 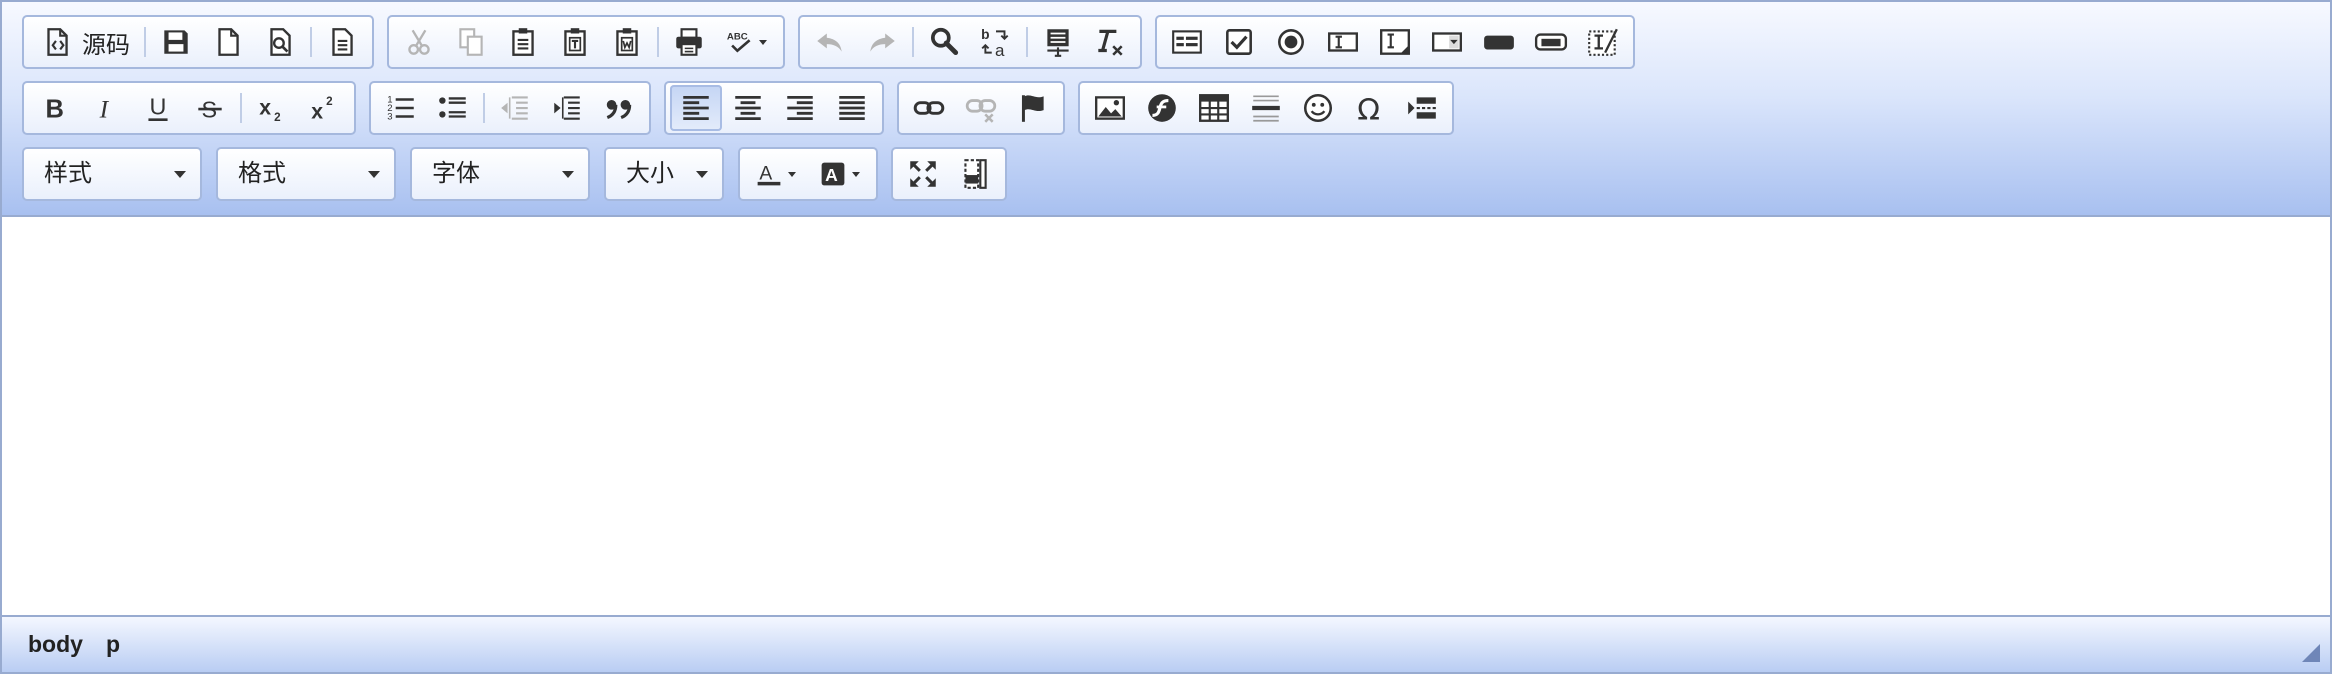 What do you see at coordinates (500, 174) in the screenshot?
I see `font-combo: 字体` at bounding box center [500, 174].